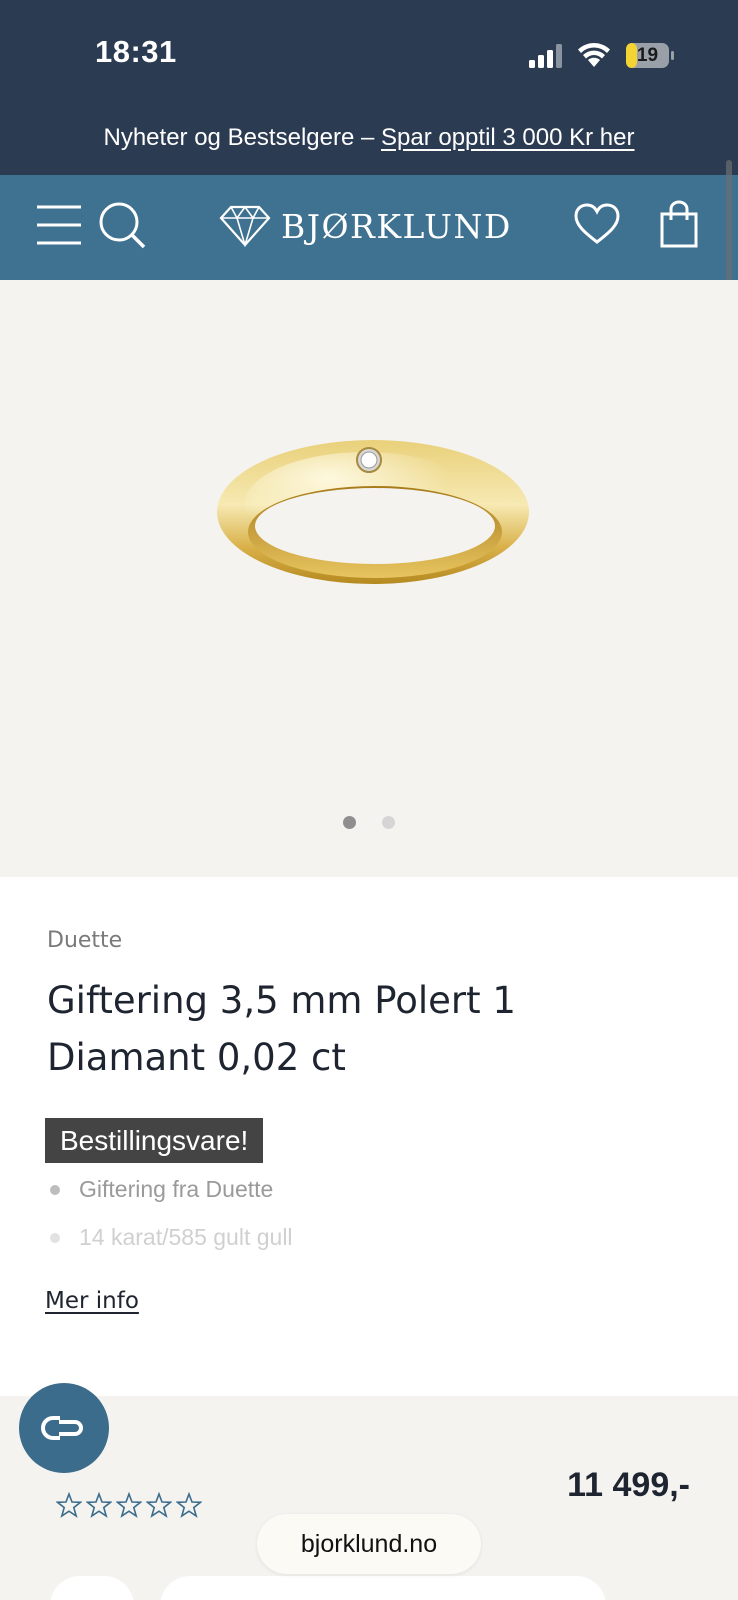 This screenshot has height=1600, width=738. What do you see at coordinates (508, 137) in the screenshot?
I see `promo-link: Spar opptil 3 000 Kr her` at bounding box center [508, 137].